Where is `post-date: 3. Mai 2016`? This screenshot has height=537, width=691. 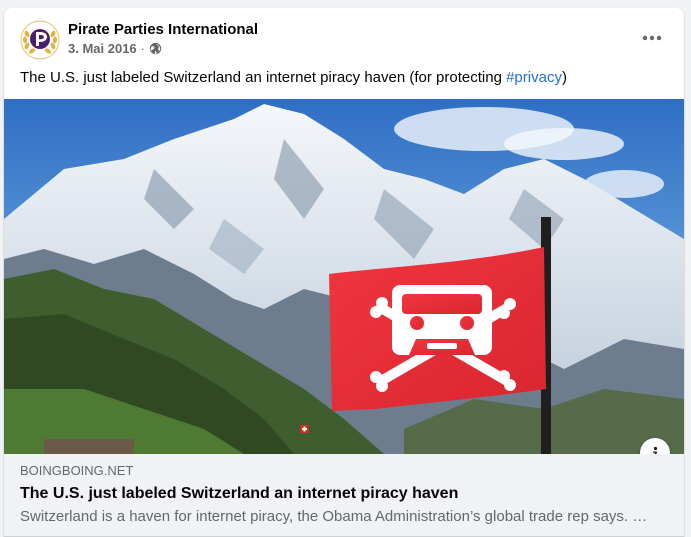 post-date: 3. Mai 2016 is located at coordinates (102, 48).